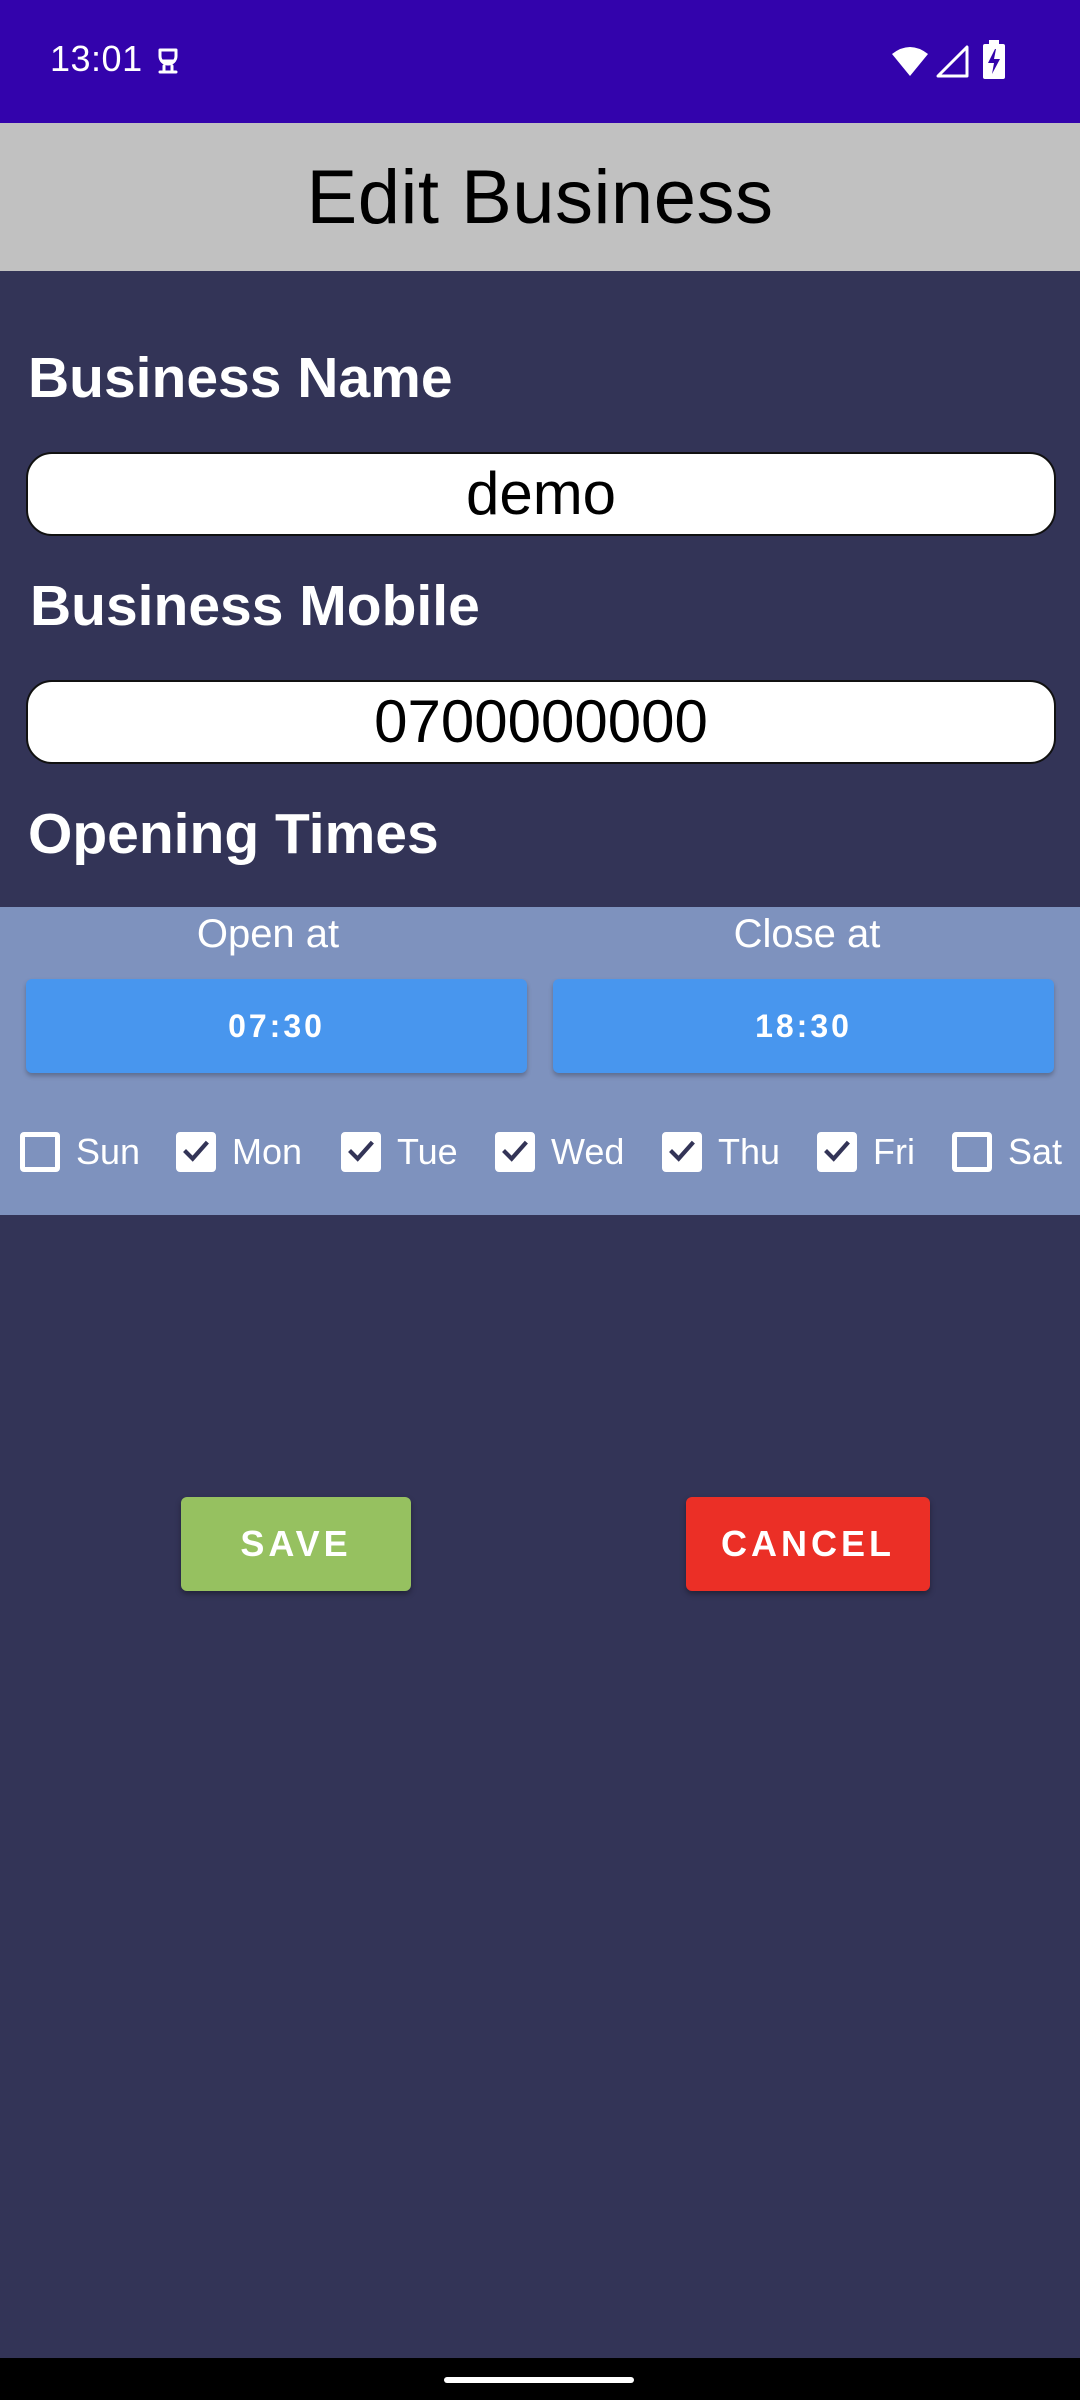 The height and width of the screenshot is (2400, 1080). What do you see at coordinates (427, 1151) in the screenshot?
I see `day-label: Tue` at bounding box center [427, 1151].